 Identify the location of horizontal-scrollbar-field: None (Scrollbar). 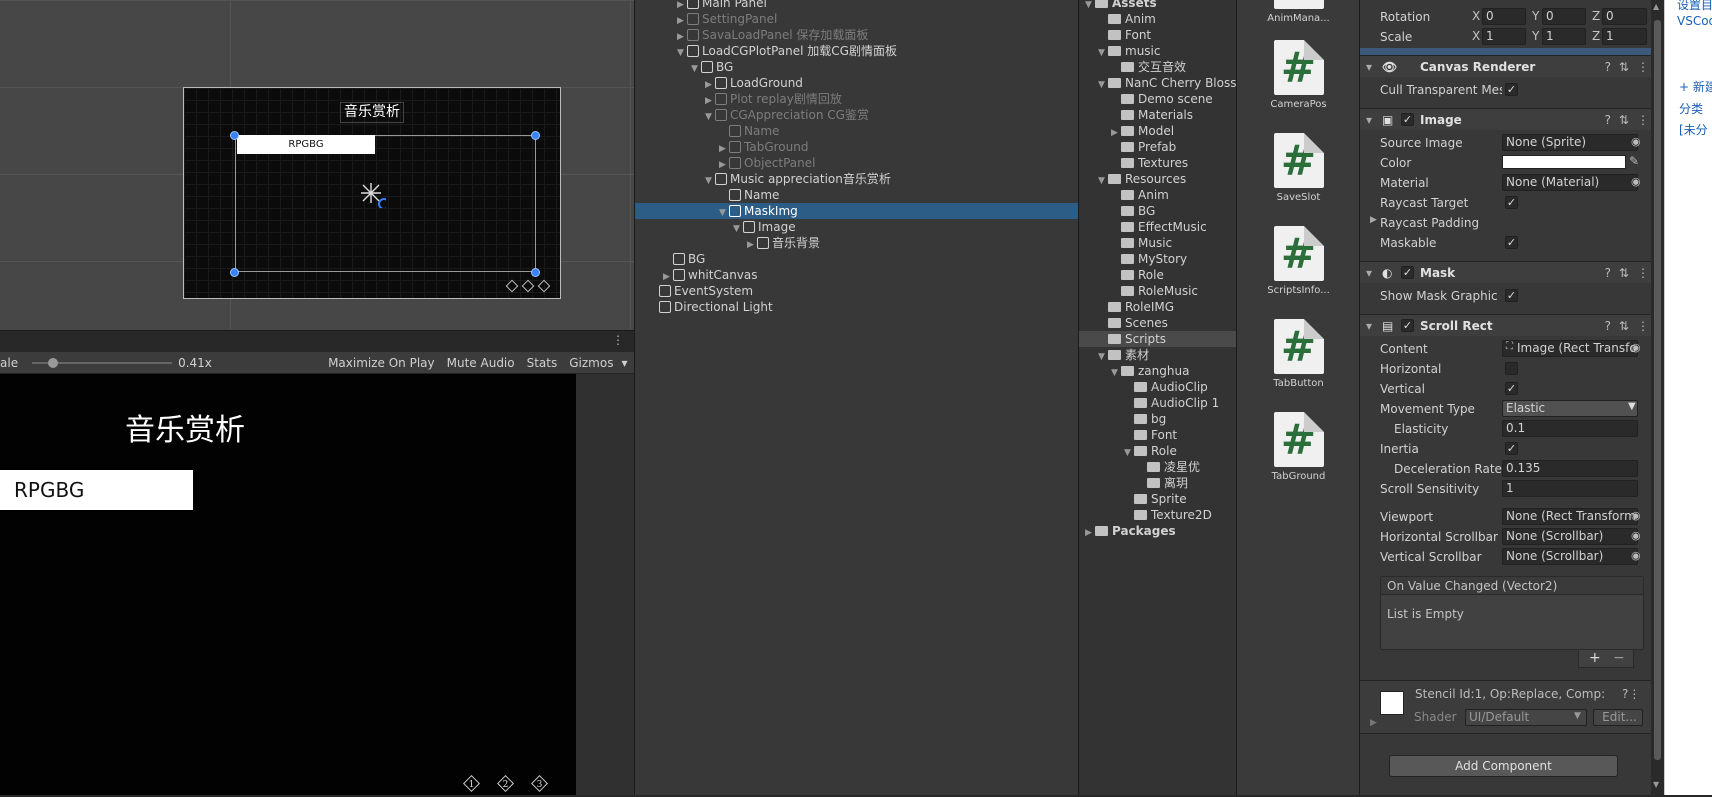
(1570, 536).